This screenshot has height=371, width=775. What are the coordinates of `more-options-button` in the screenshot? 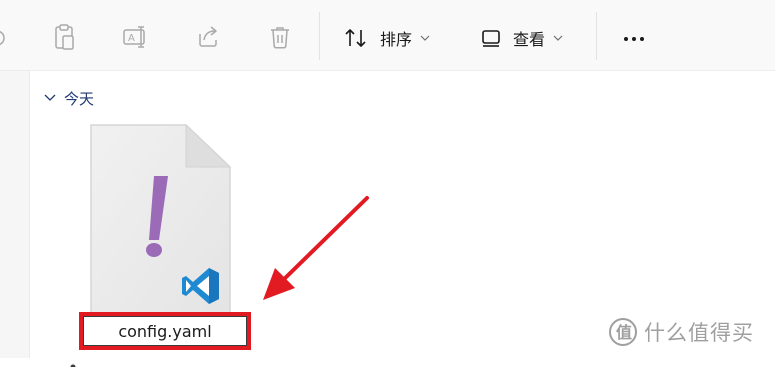 It's located at (634, 39).